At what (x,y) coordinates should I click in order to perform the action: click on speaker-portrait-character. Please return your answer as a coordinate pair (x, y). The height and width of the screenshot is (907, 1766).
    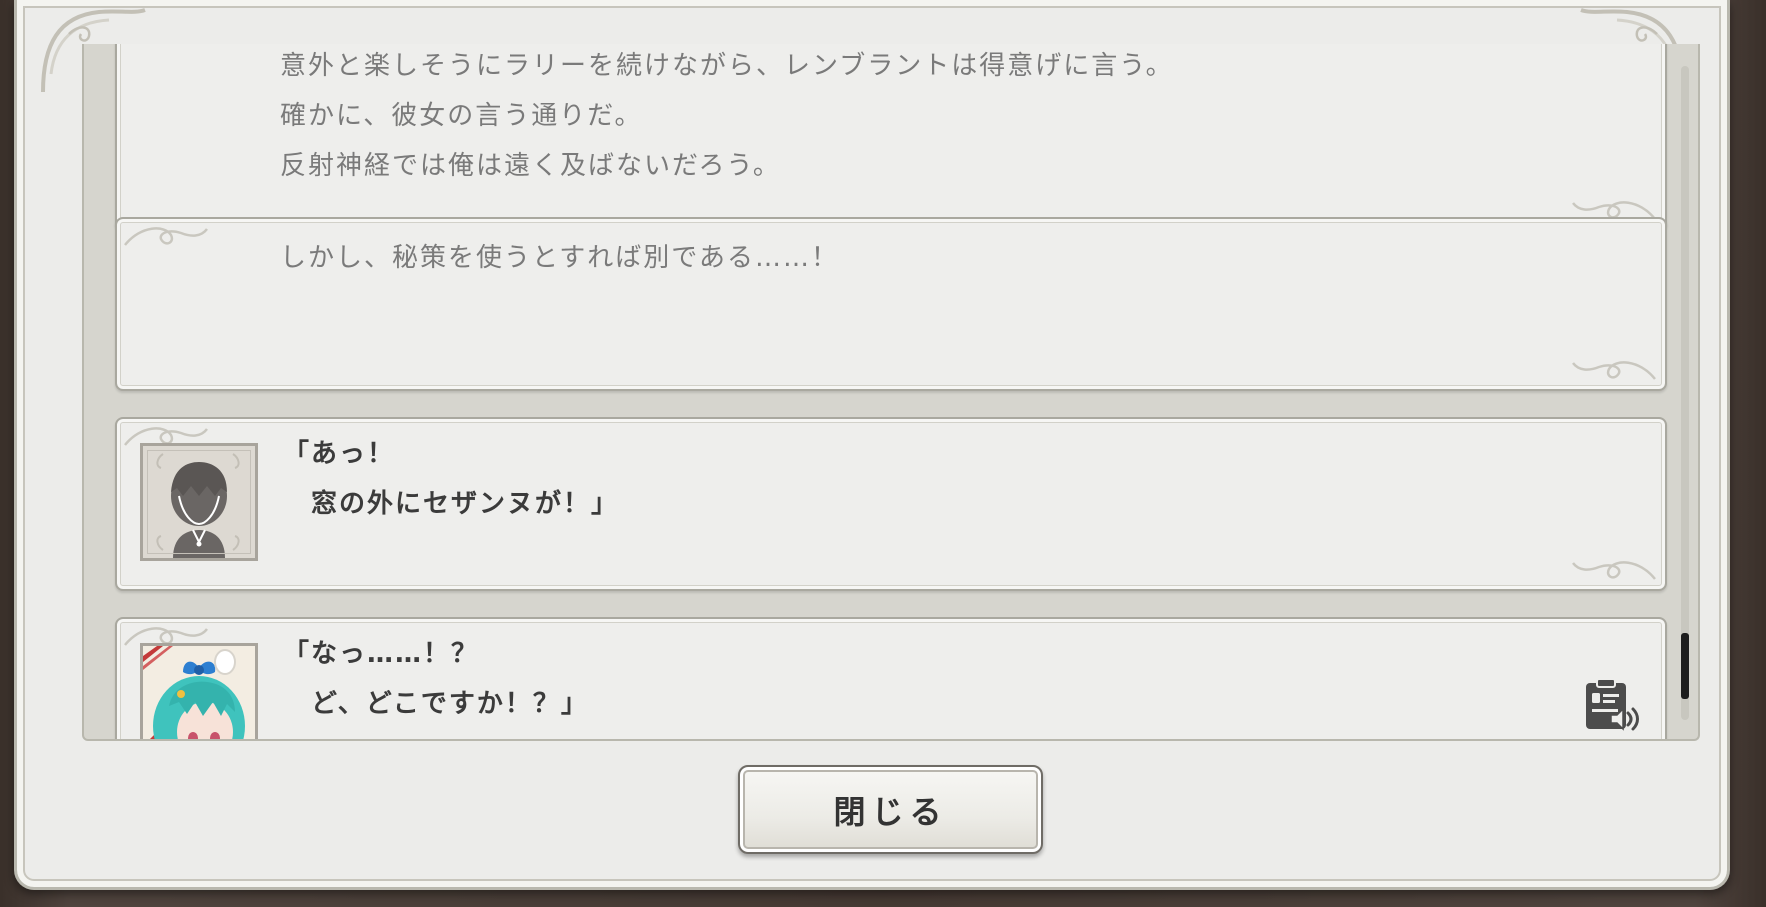
    Looking at the image, I should click on (199, 691).